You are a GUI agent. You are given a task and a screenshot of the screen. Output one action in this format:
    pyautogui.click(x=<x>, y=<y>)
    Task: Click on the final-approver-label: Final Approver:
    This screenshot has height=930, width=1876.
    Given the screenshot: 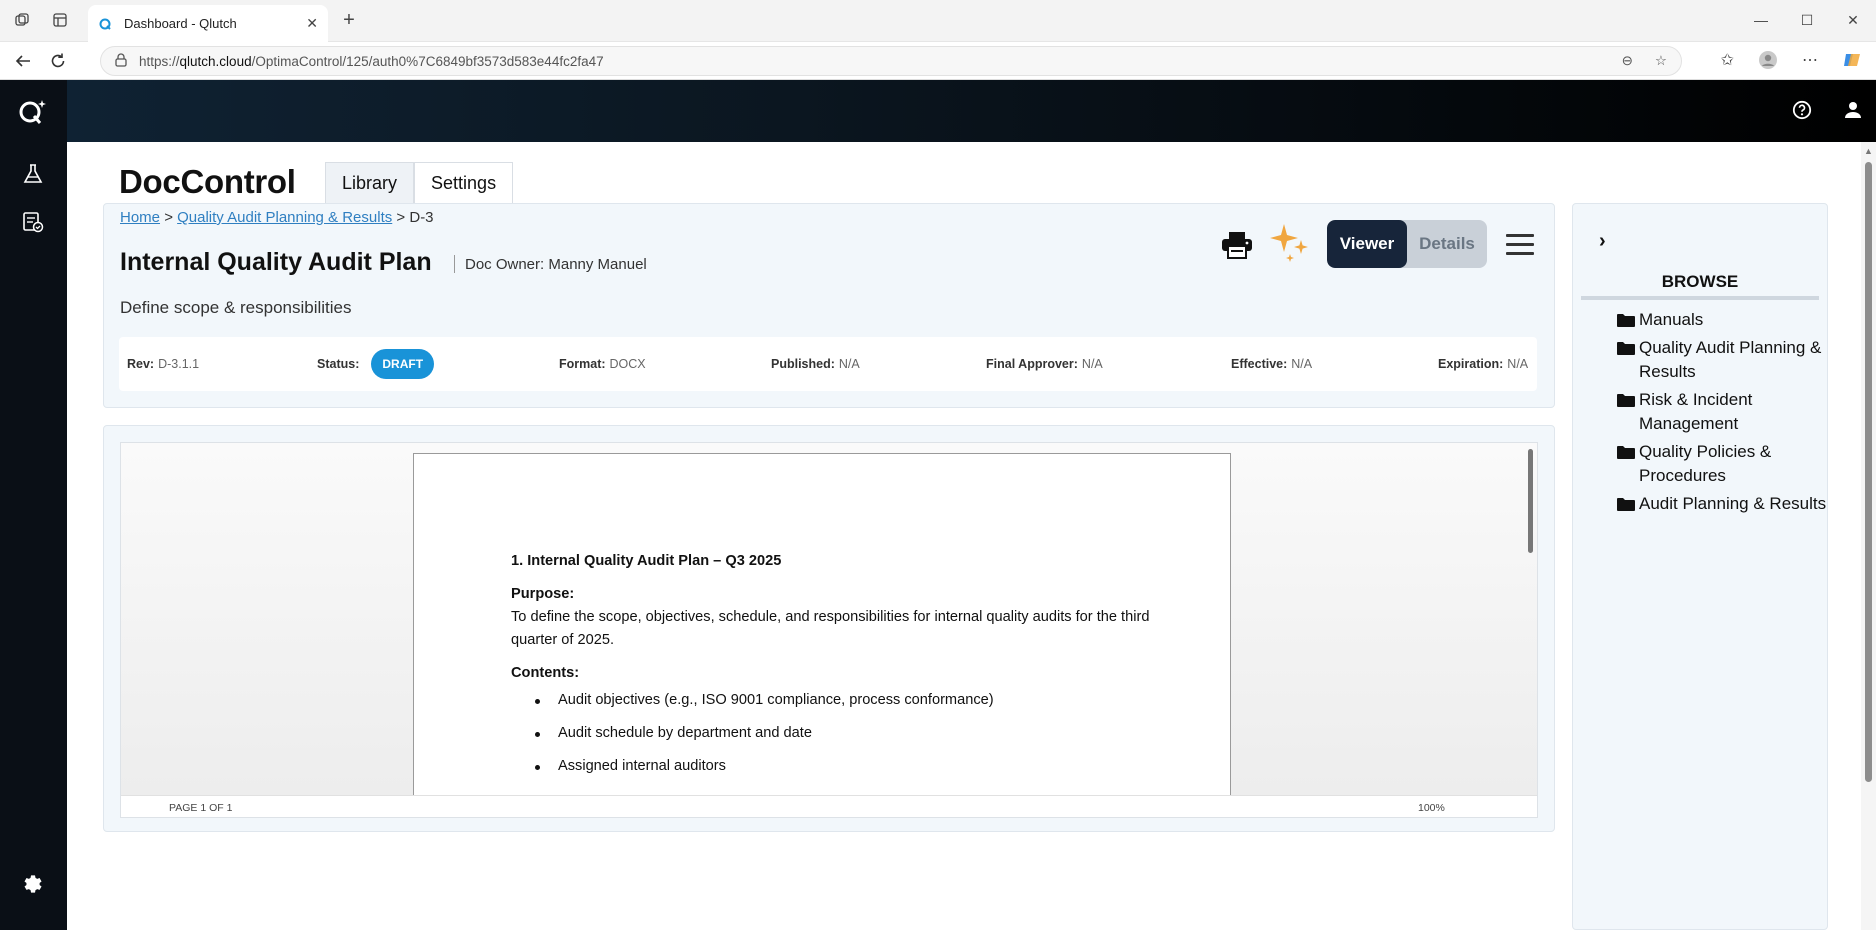 What is the action you would take?
    pyautogui.click(x=1032, y=364)
    